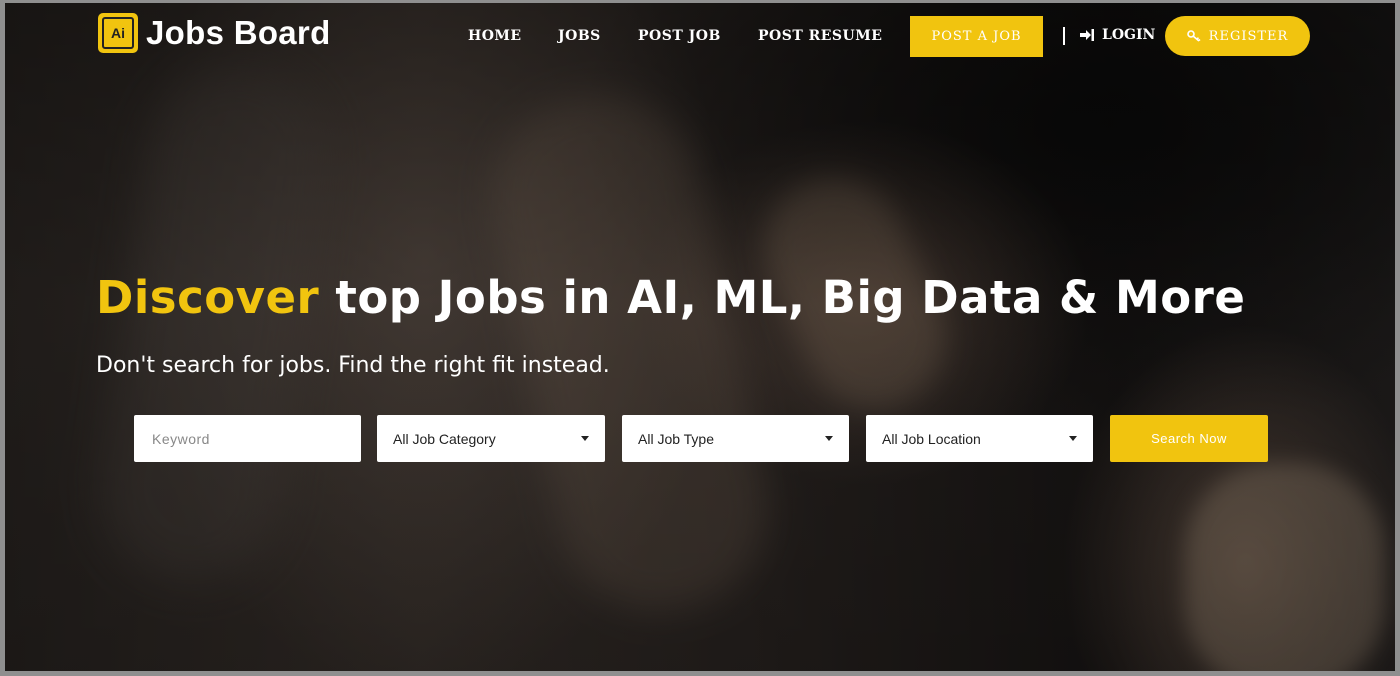 The image size is (1400, 676). Describe the element at coordinates (444, 438) in the screenshot. I see `job-category-value: All Job Category` at that location.